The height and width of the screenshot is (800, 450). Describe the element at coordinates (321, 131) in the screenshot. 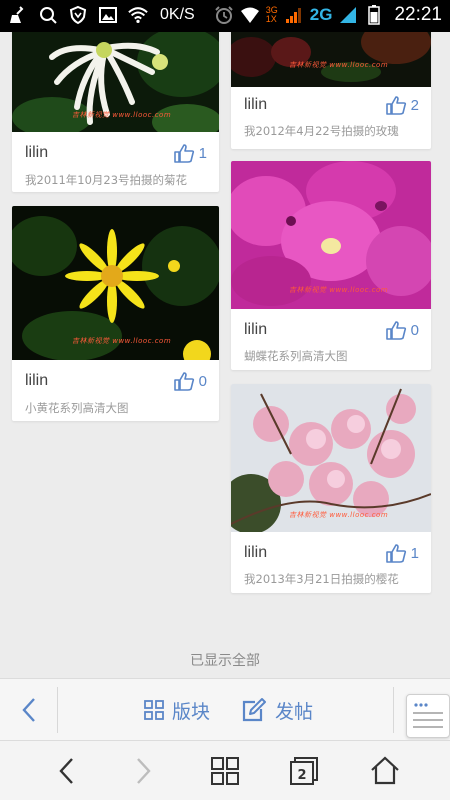

I see `post-caption: 我2012年4月22号拍摄的玫瑰` at that location.